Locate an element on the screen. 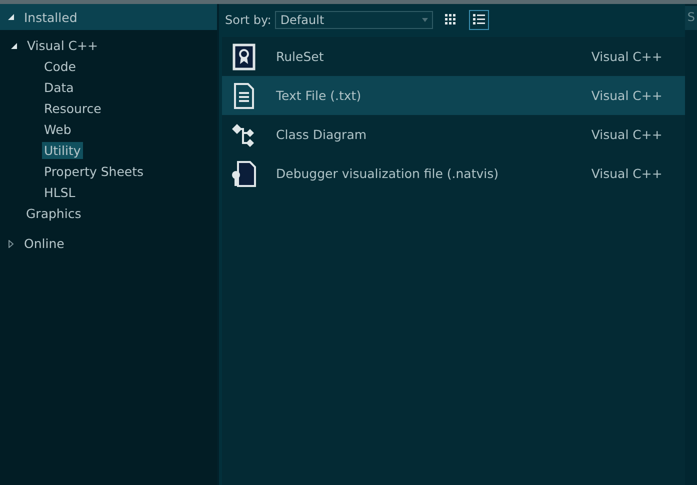 The height and width of the screenshot is (485, 697). template-name: Debugger visualization file (.natvis) is located at coordinates (388, 173).